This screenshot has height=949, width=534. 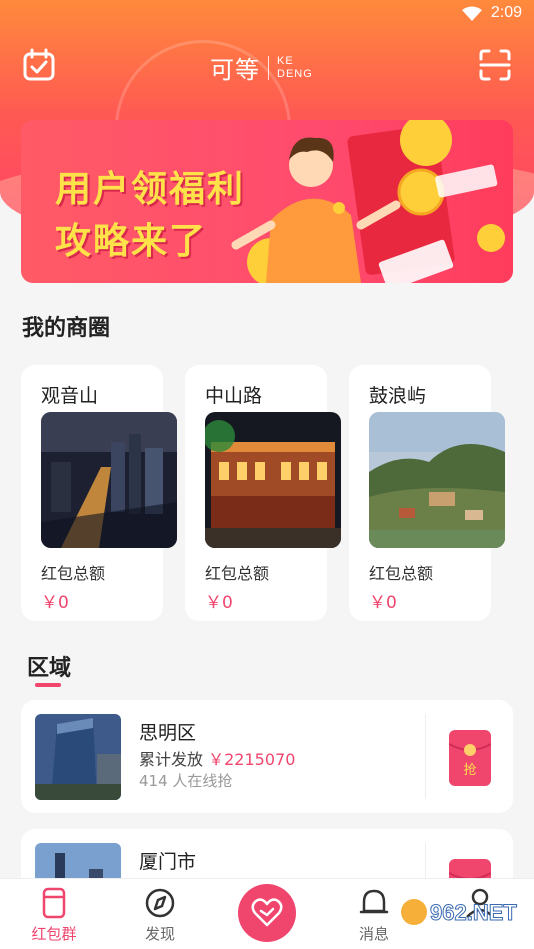 What do you see at coordinates (500, 934) in the screenshot?
I see `svg-text: 乐游网` at bounding box center [500, 934].